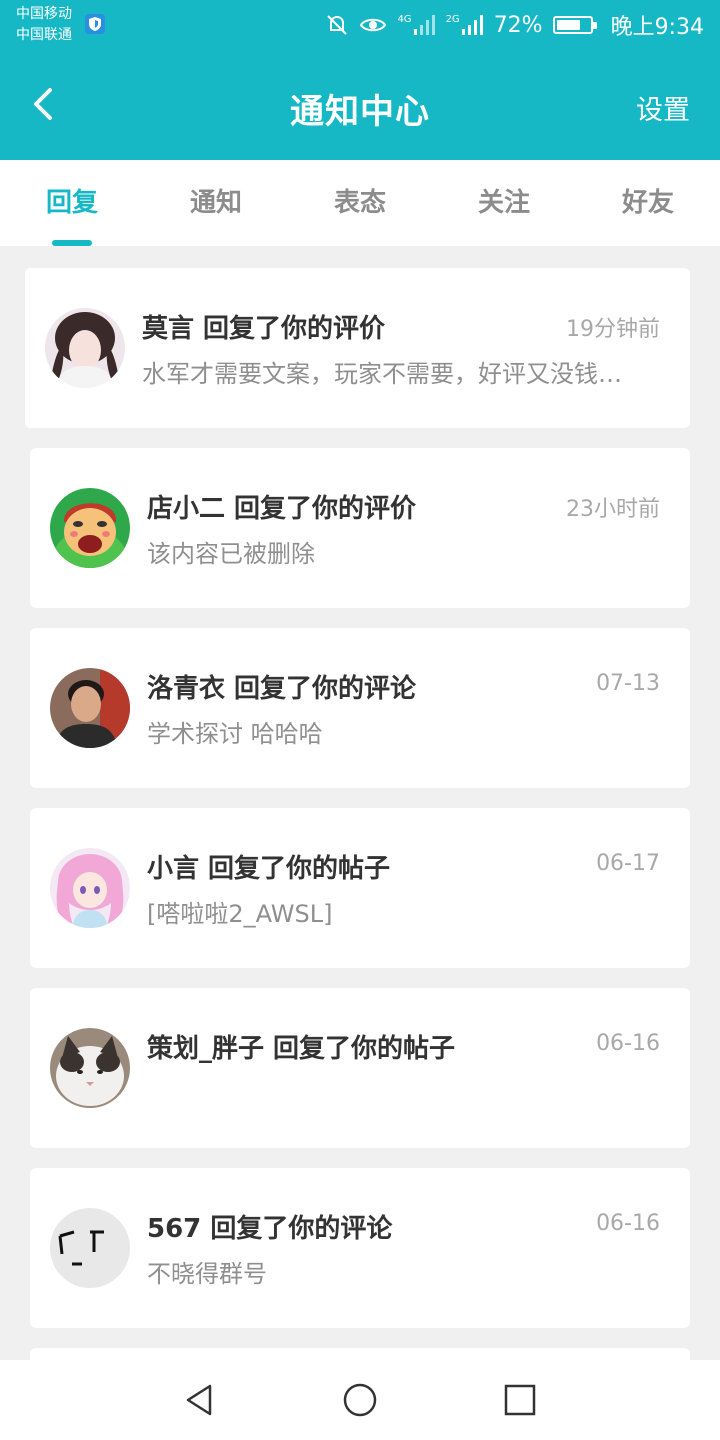 The height and width of the screenshot is (1440, 720). I want to click on notification-title: 店小二 回复了你的评价, so click(282, 509).